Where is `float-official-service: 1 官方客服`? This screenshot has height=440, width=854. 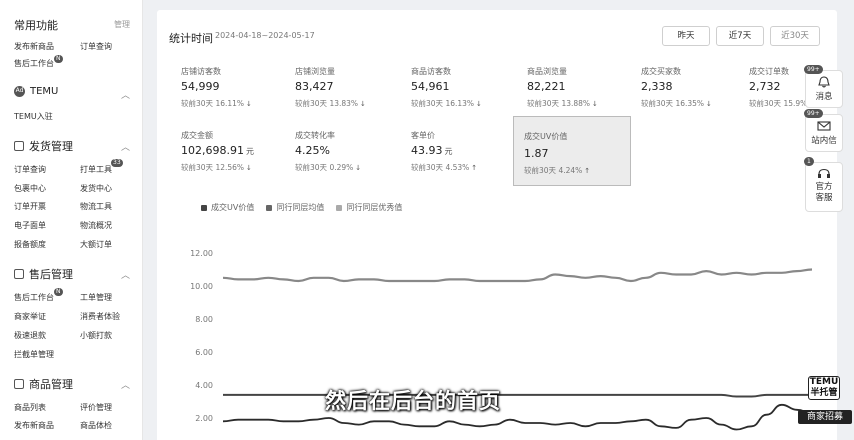
float-official-service: 1 官方客服 is located at coordinates (823, 184).